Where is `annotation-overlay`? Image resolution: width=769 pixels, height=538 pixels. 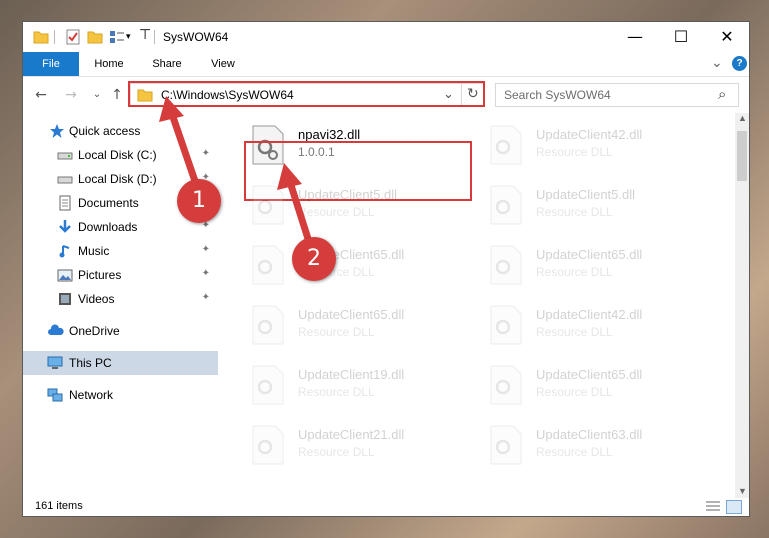
annotation-overlay is located at coordinates (236, 171).